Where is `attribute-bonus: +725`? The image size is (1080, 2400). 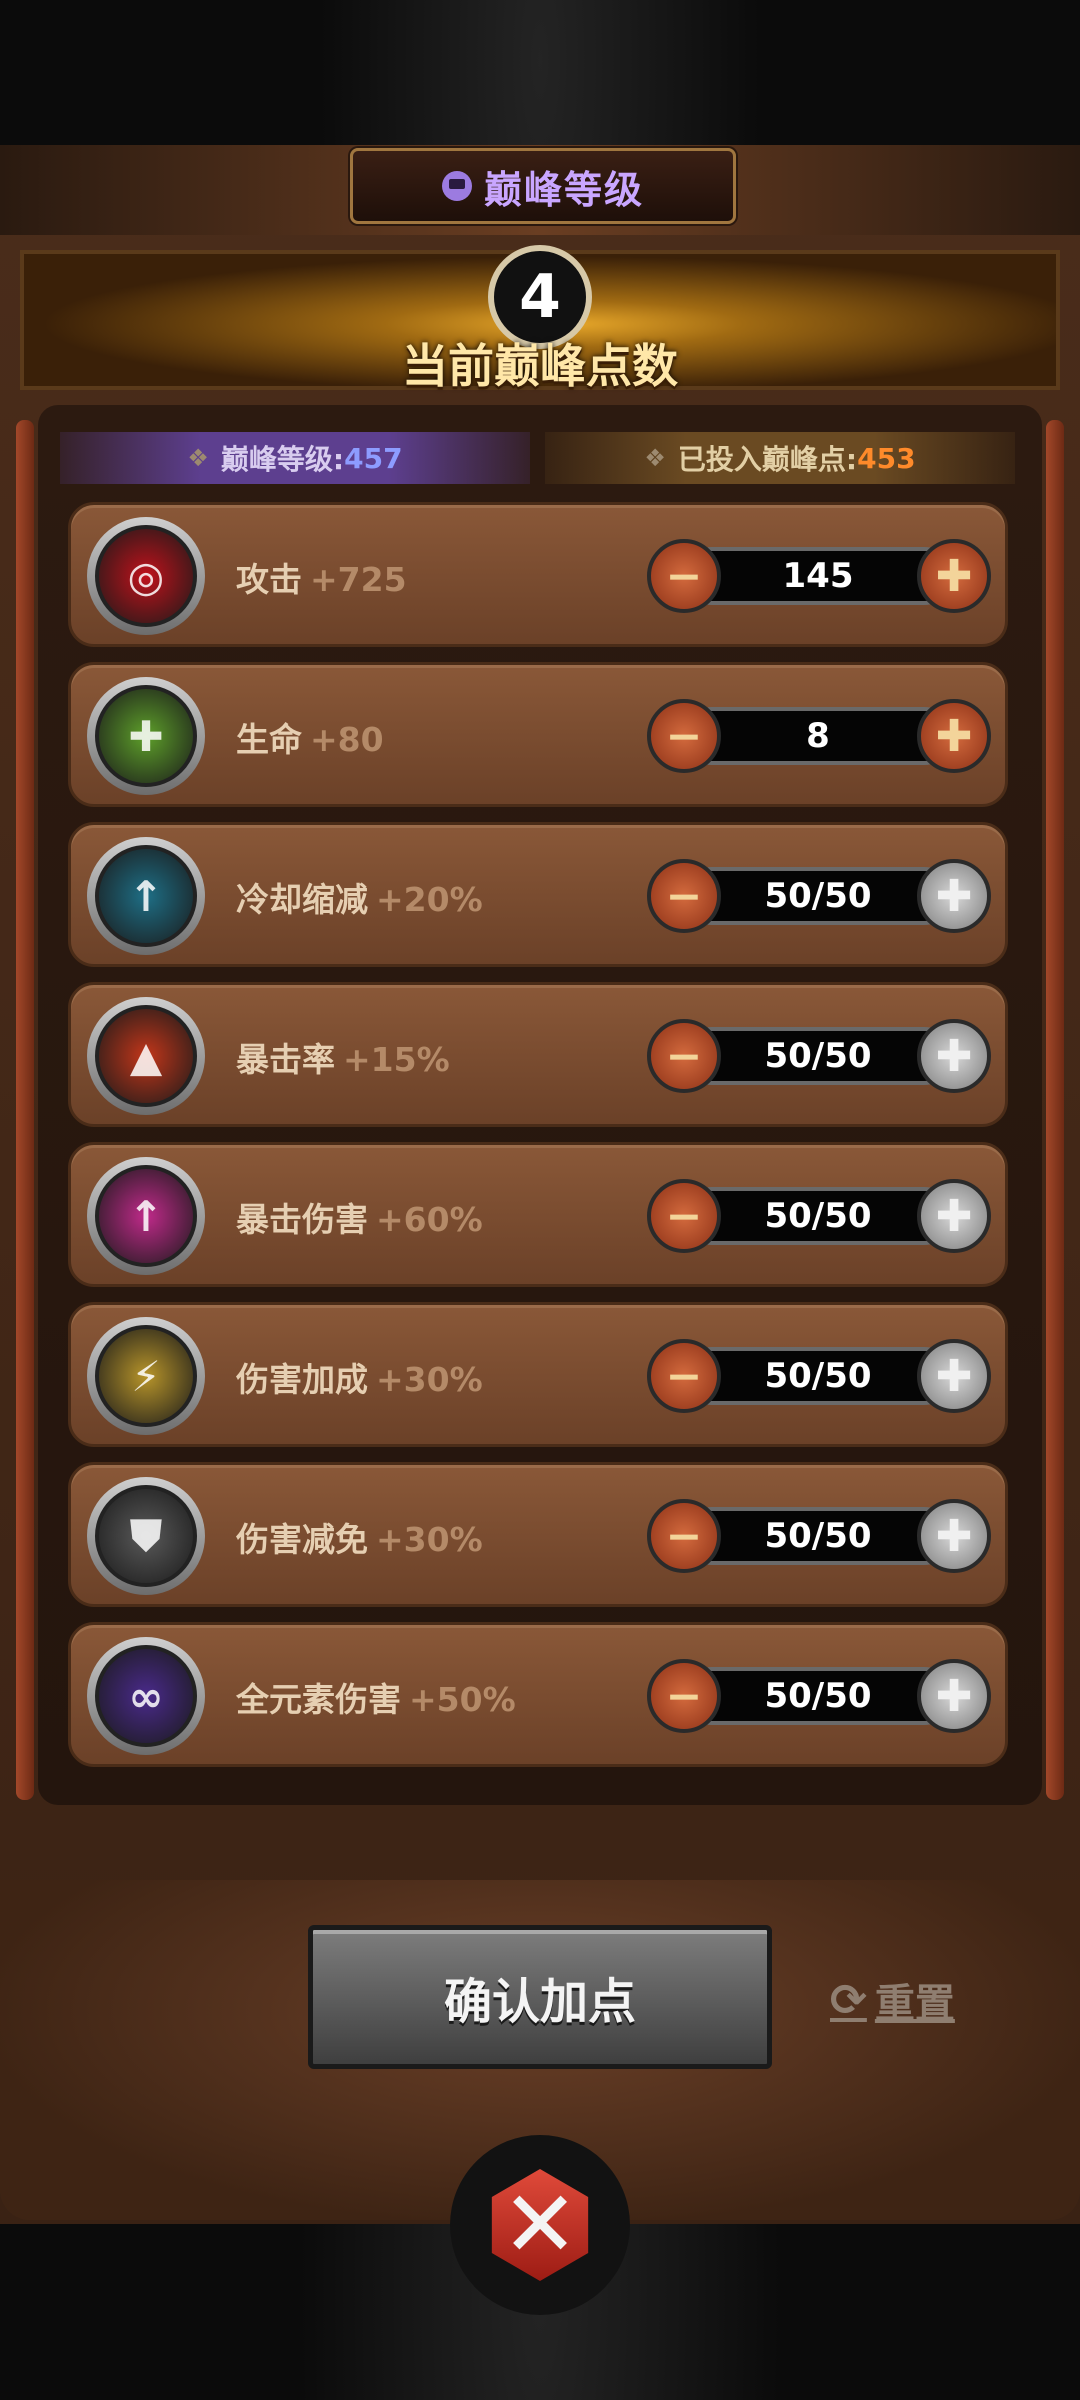 attribute-bonus: +725 is located at coordinates (358, 579).